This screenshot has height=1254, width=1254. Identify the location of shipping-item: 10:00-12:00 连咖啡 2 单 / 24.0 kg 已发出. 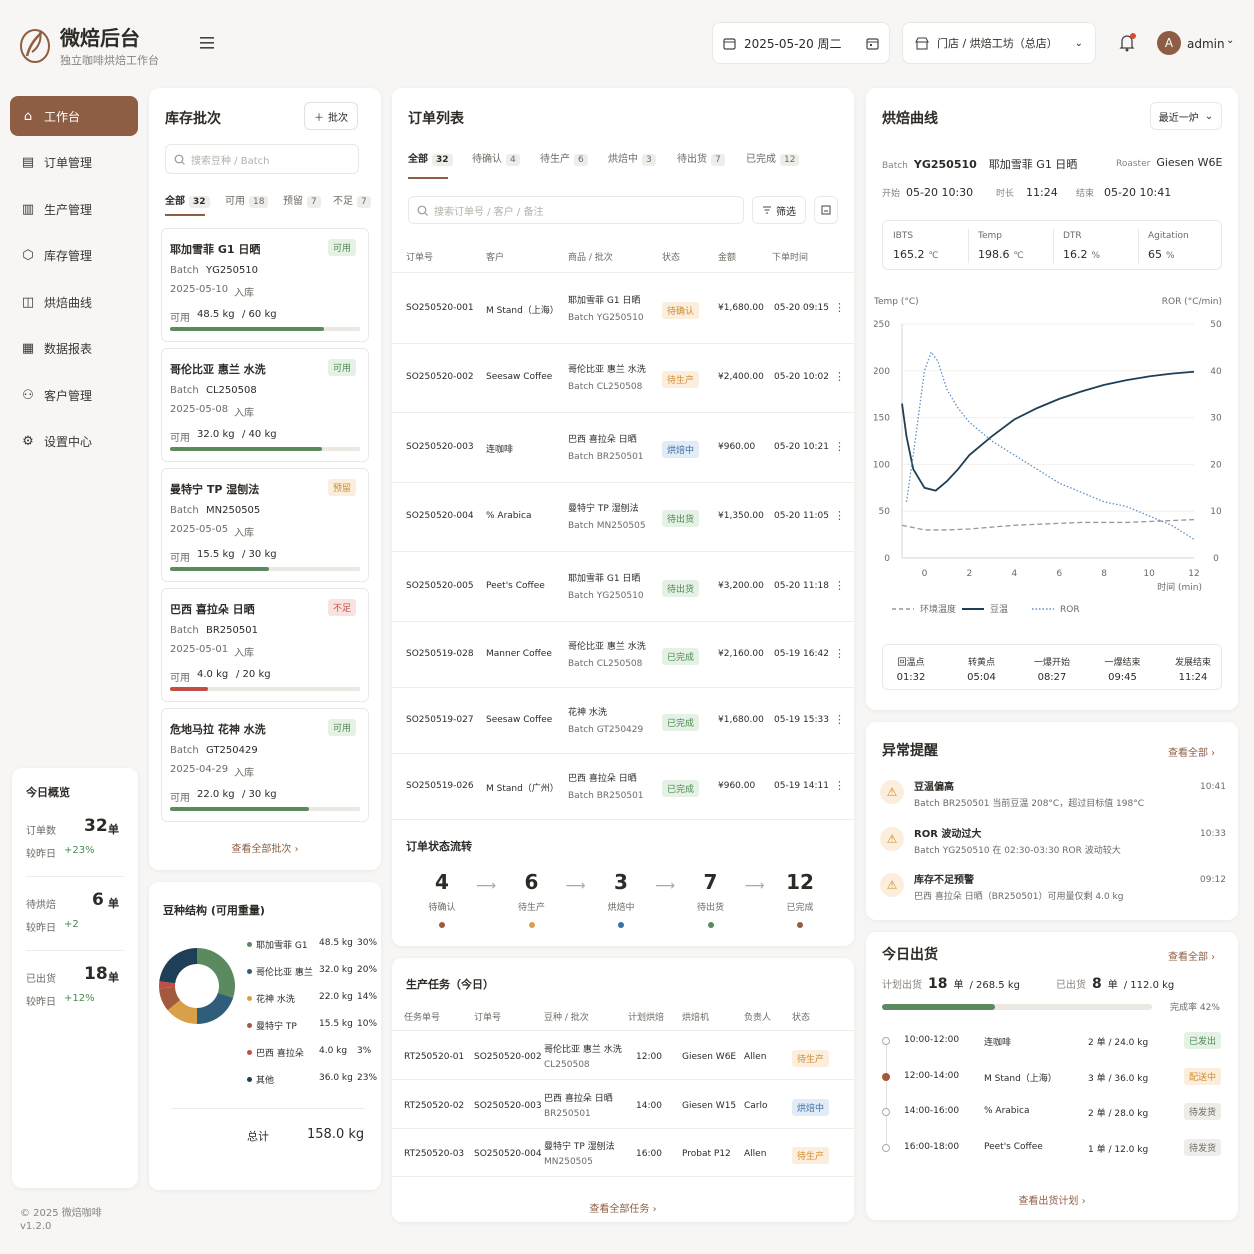
(1052, 1043).